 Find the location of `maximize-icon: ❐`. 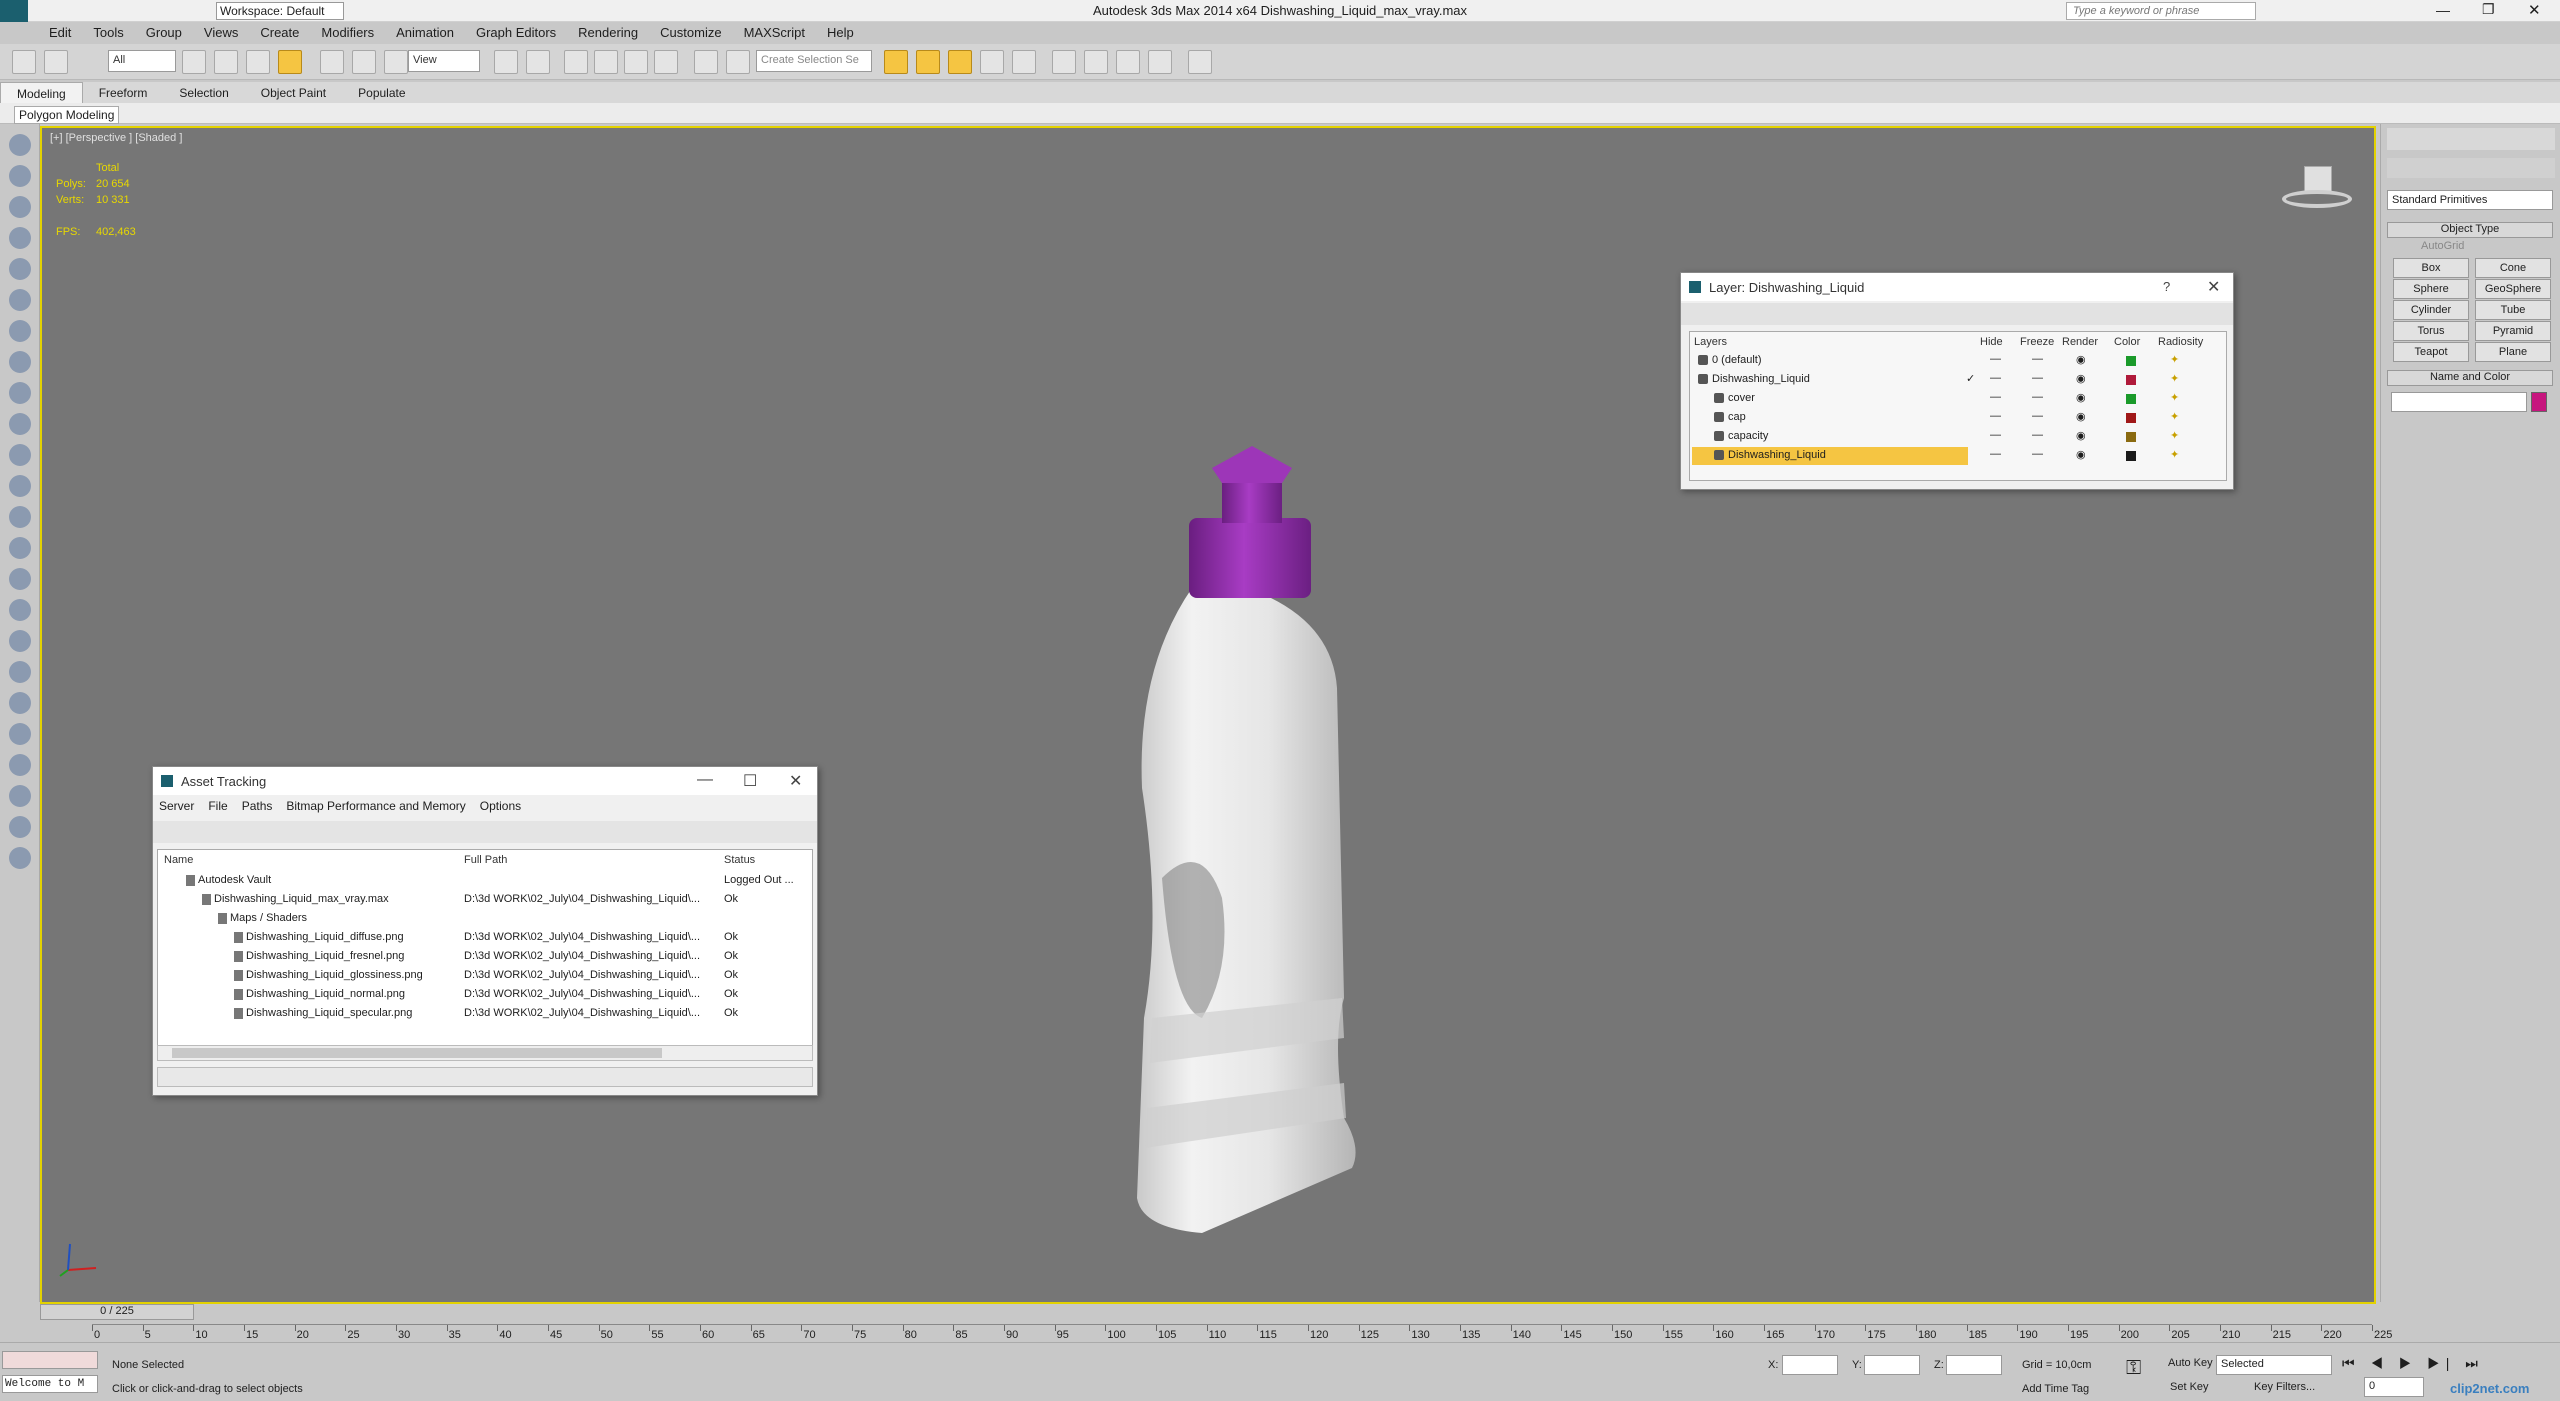

maximize-icon: ❐ is located at coordinates (2488, 9).